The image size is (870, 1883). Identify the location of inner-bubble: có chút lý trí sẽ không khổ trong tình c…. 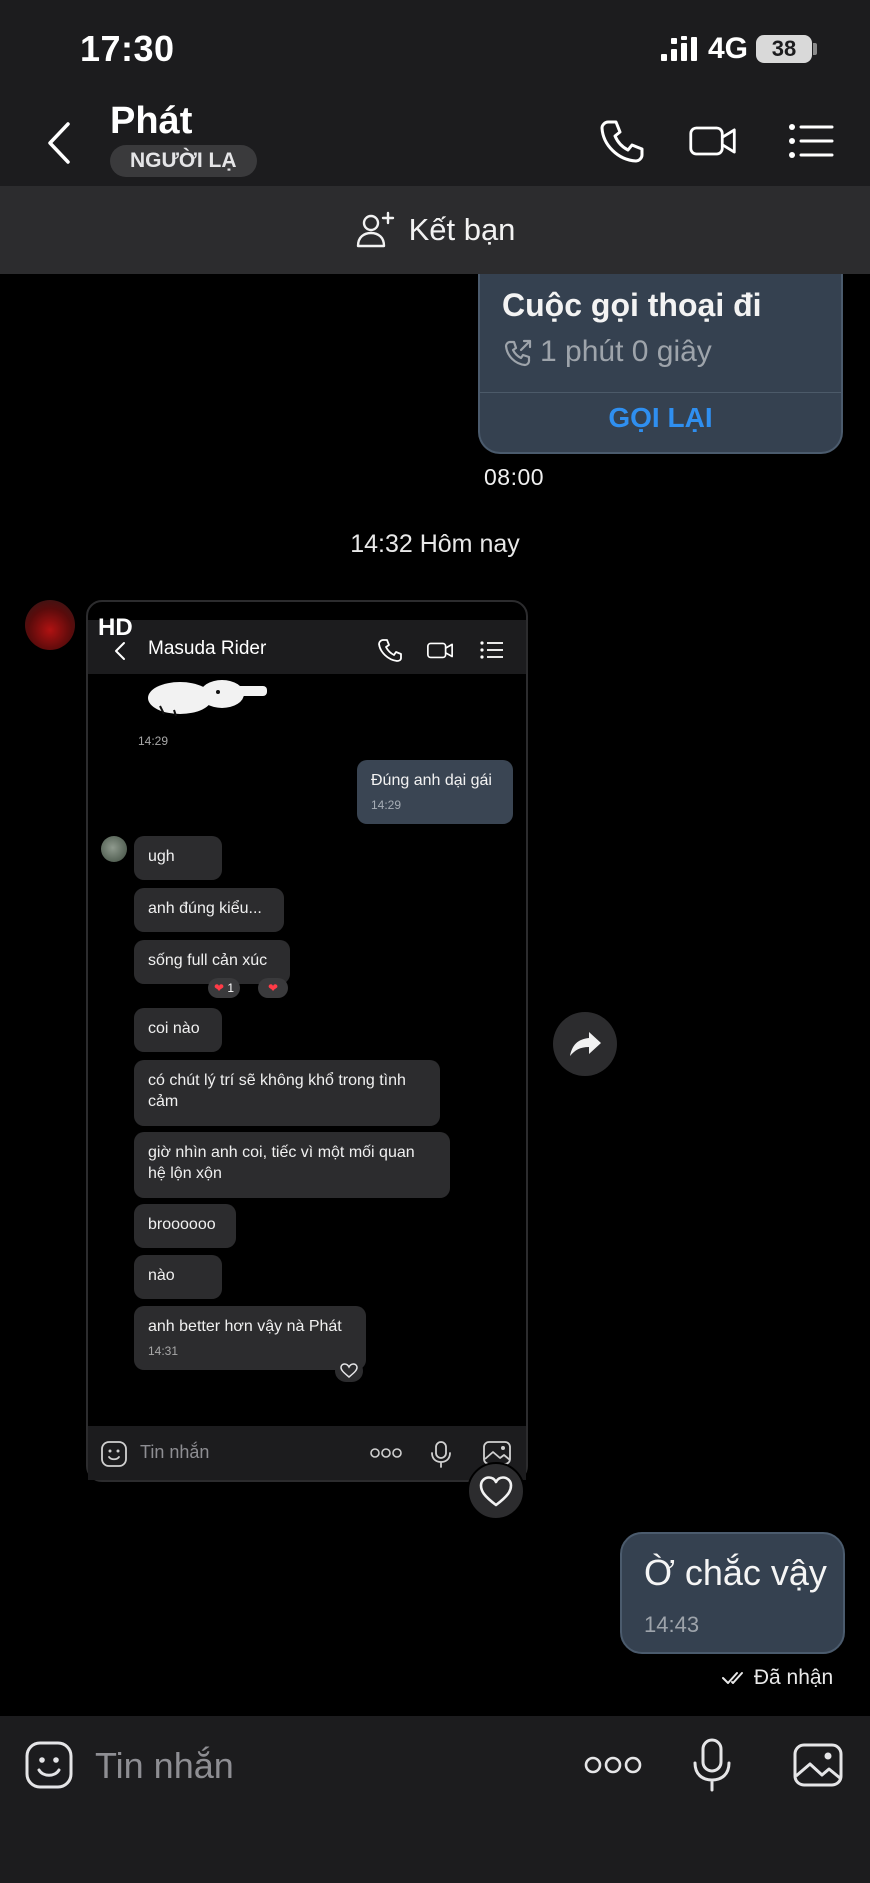
(287, 1093).